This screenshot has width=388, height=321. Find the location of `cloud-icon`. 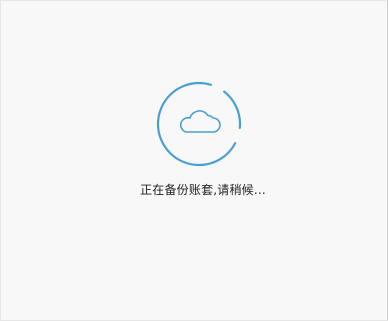

cloud-icon is located at coordinates (200, 121).